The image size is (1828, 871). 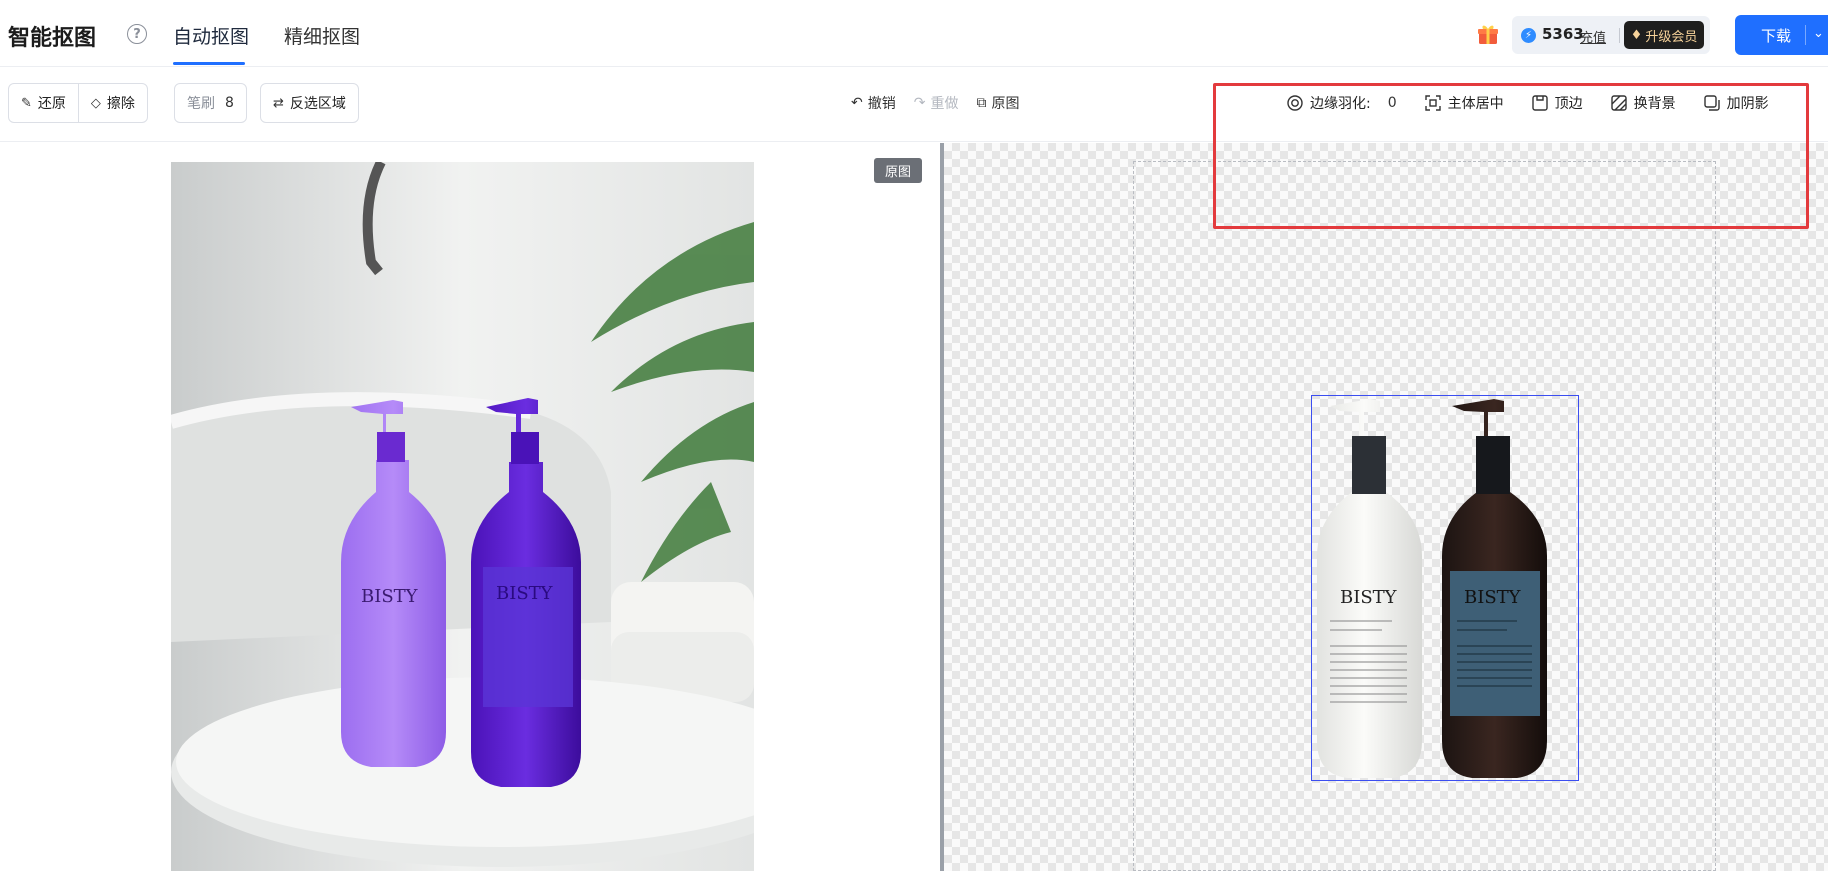 I want to click on feather-value: 0, so click(x=1392, y=103).